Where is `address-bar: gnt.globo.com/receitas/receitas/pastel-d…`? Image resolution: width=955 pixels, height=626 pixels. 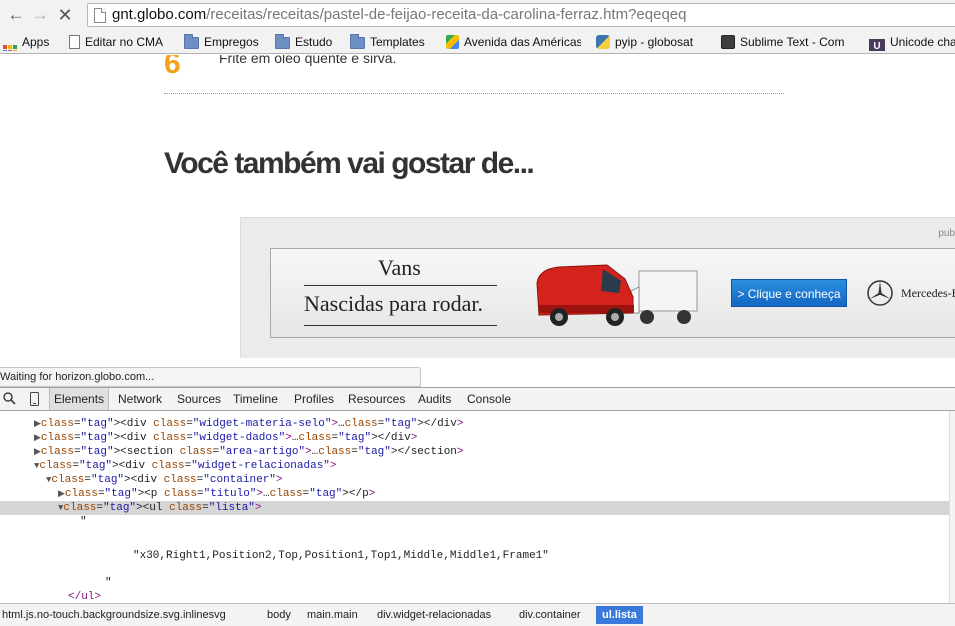
address-bar: gnt.globo.com/receitas/receitas/pastel-d… is located at coordinates (521, 15).